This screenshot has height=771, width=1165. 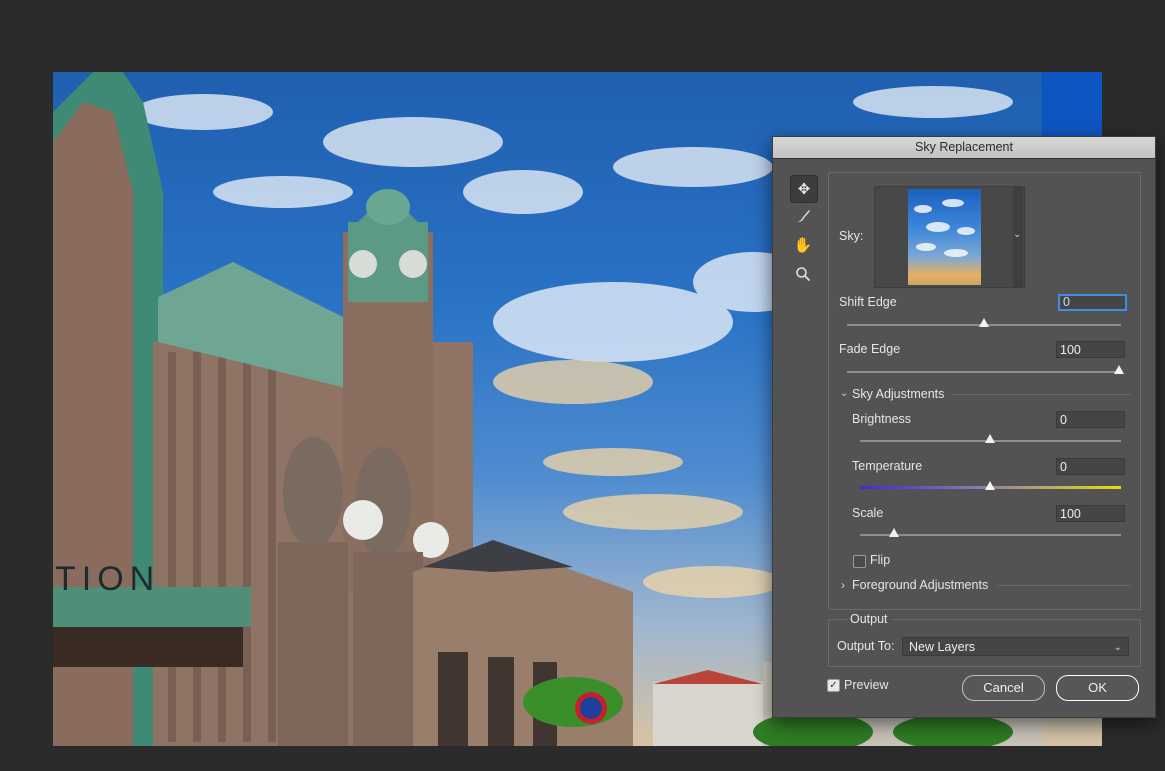 What do you see at coordinates (942, 647) in the screenshot?
I see `output-to-value: New Layers` at bounding box center [942, 647].